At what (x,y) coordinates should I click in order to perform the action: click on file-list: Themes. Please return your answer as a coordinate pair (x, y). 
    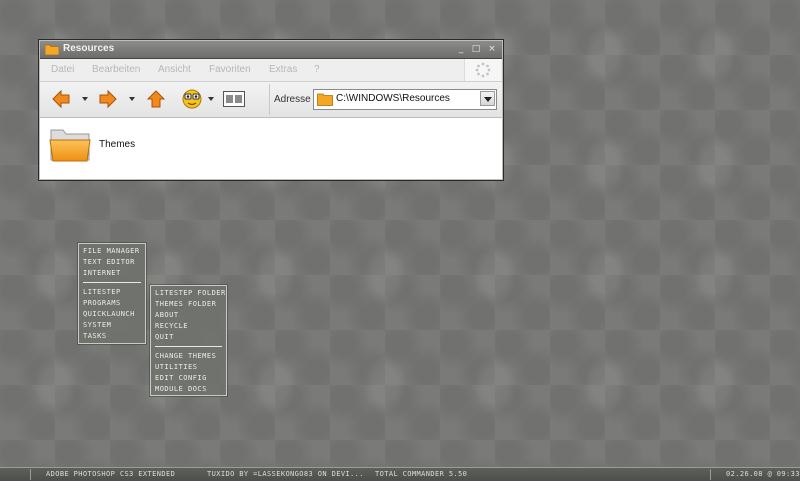
    Looking at the image, I should click on (271, 148).